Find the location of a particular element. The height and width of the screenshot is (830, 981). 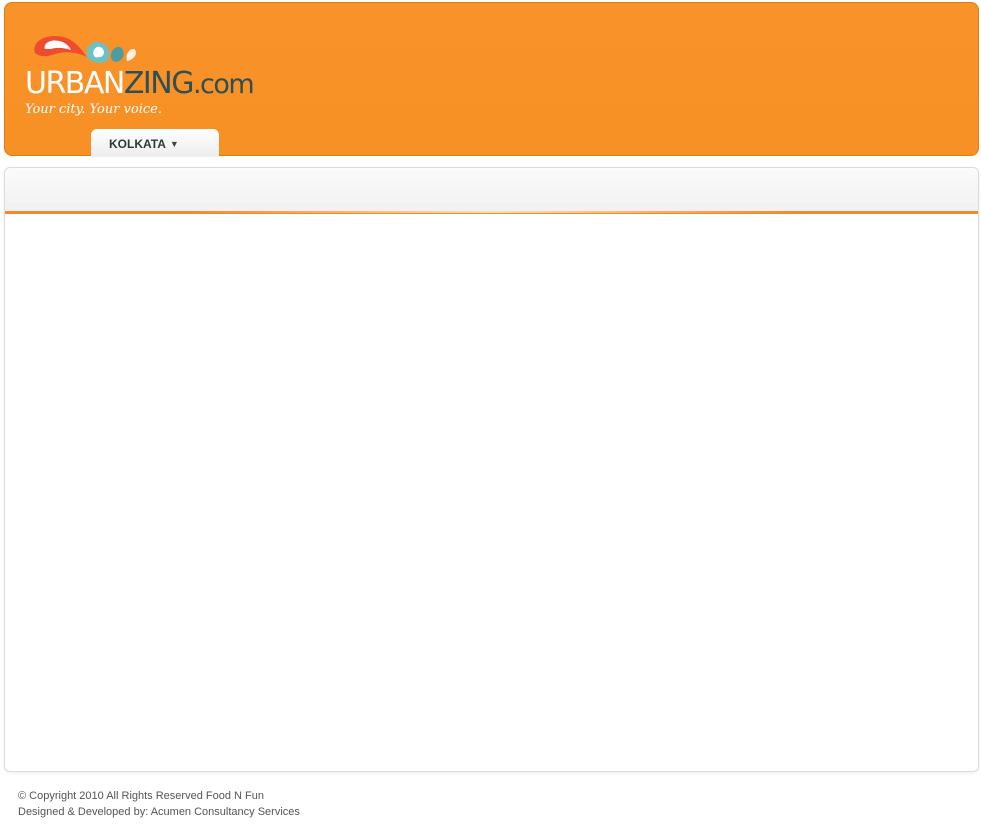

logo-text-com: .com is located at coordinates (223, 84).